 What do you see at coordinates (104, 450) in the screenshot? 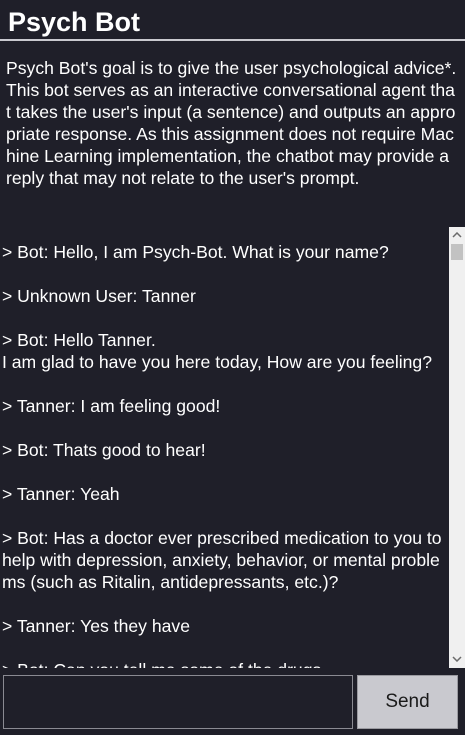
I see `chat-message: > Bot: Thats good to hear!` at bounding box center [104, 450].